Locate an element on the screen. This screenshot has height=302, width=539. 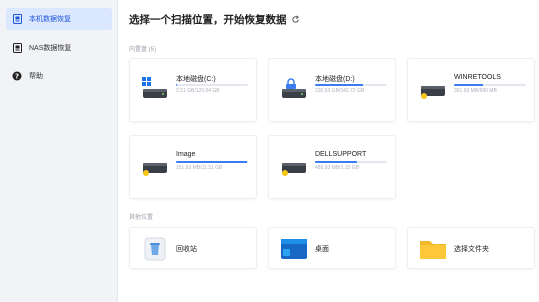
drive-card-dellsupport: DELLSUPPORT 489.93 MB/1.15 GB is located at coordinates (332, 167).